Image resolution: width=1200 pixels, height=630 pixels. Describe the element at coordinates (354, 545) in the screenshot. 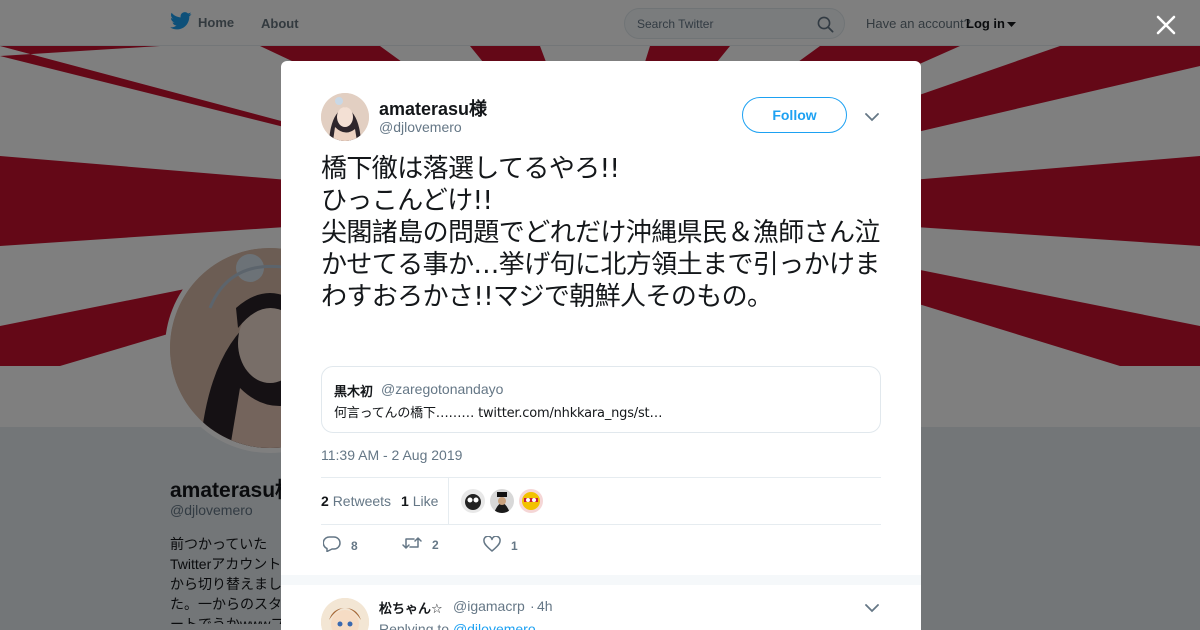

I see `reply-count: 8` at that location.